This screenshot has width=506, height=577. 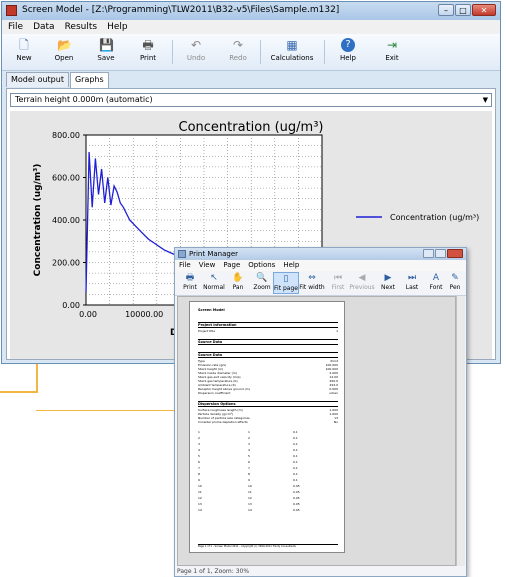 I want to click on x-tick-label: 0.00, so click(x=88, y=314).